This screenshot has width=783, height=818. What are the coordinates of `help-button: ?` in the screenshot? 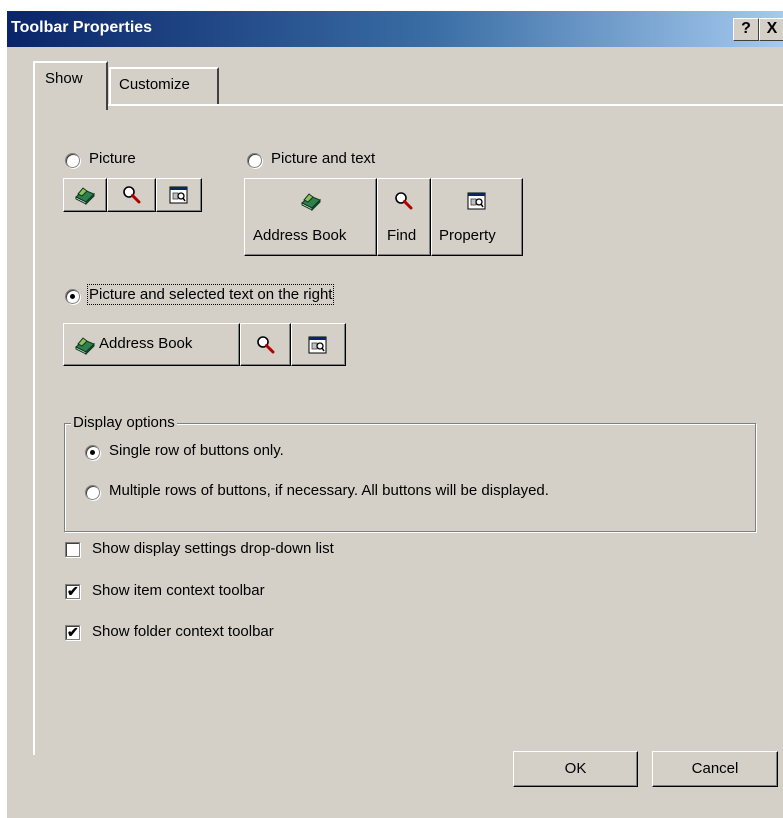 It's located at (746, 29).